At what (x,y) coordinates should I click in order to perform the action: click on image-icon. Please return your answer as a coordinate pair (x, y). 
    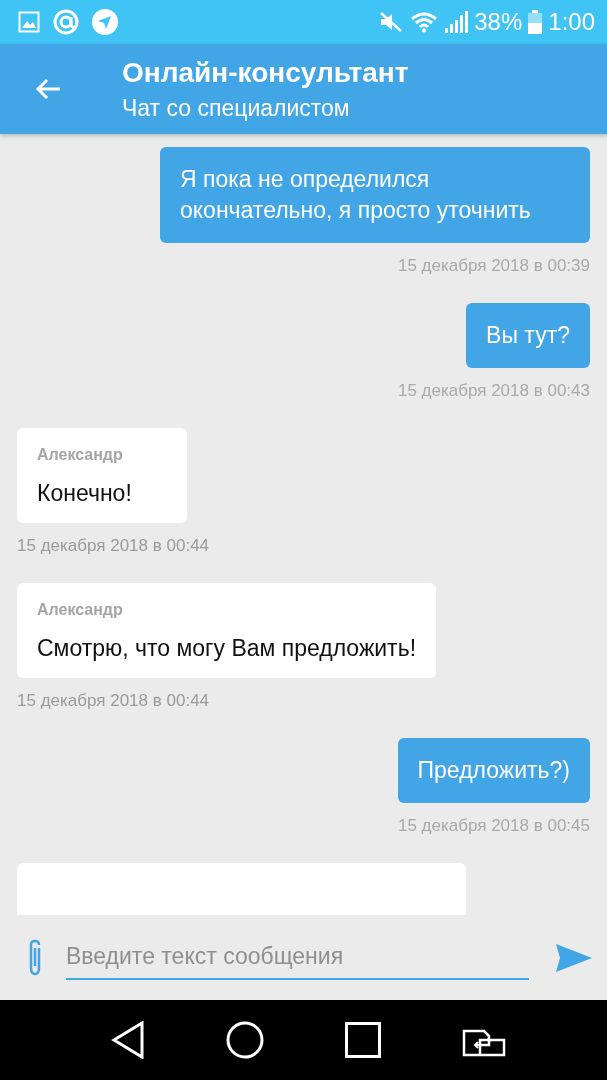
    Looking at the image, I should click on (29, 22).